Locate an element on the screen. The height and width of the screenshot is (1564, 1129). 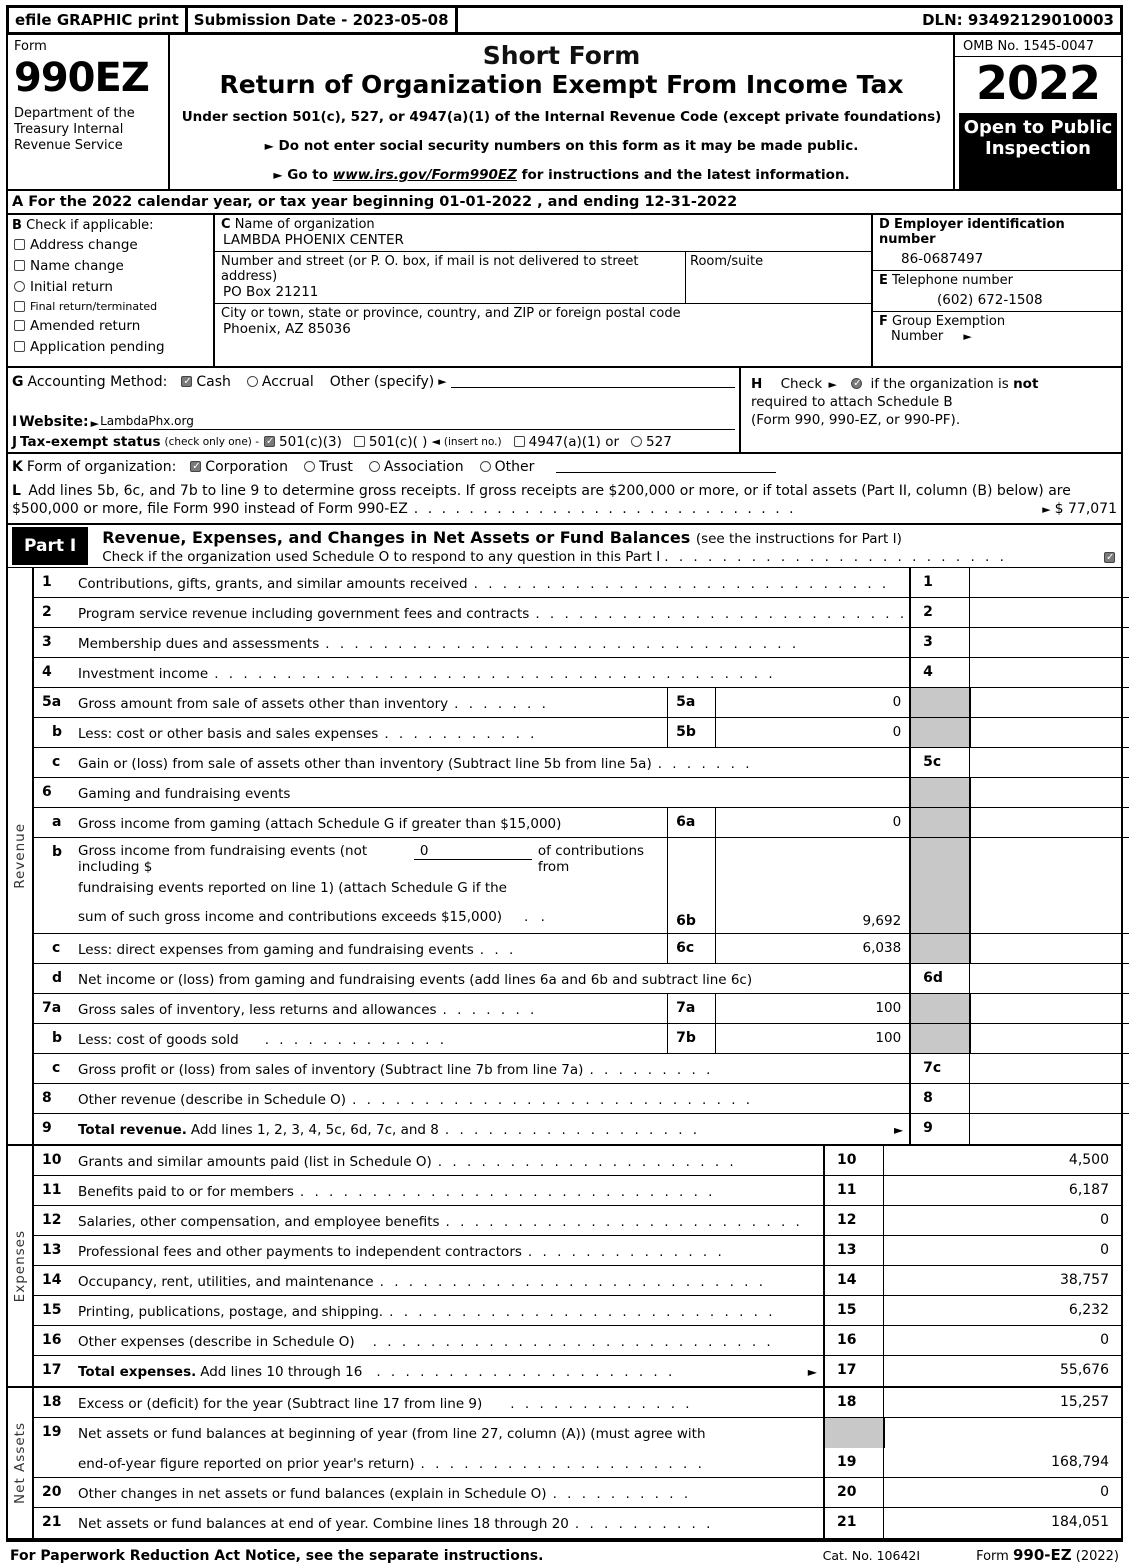
insert-no-label: (insert no.) is located at coordinates (472, 441).